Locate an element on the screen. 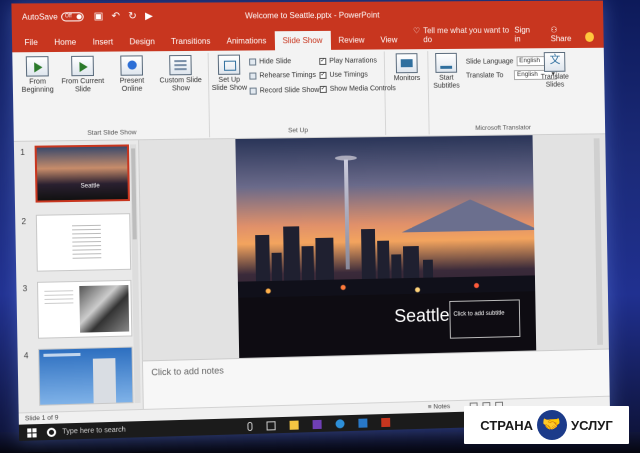 This screenshot has width=640, height=453. slide-thumbnail-pane: 1 Seattle 2 3 4 is located at coordinates (78, 276).